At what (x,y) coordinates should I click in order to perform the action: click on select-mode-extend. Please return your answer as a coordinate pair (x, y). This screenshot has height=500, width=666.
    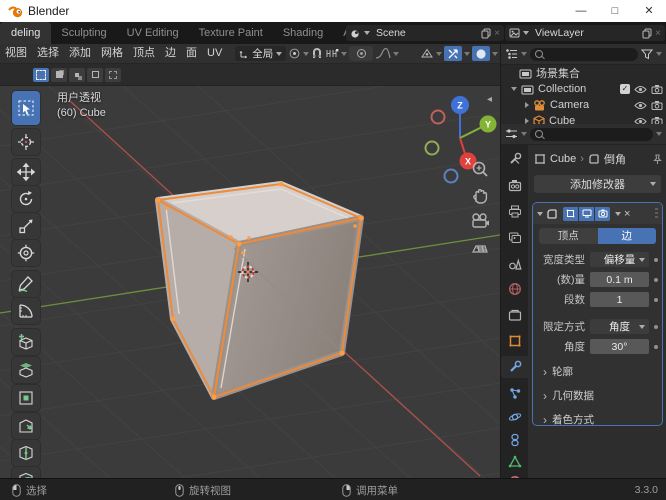
    Looking at the image, I should click on (59, 74).